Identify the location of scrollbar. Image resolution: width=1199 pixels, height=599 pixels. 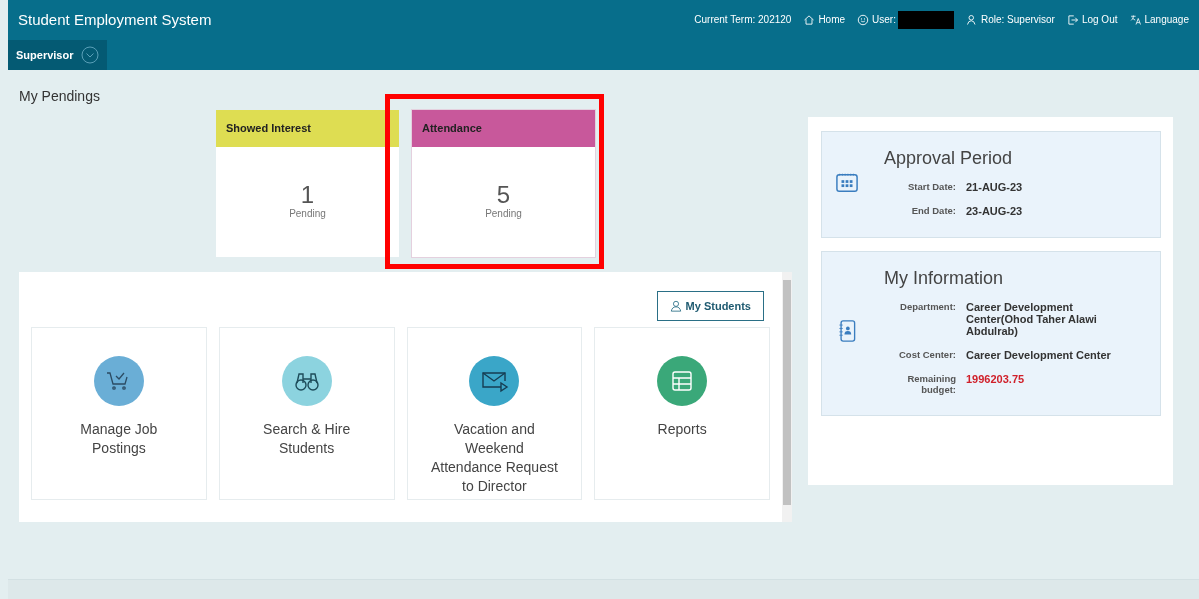
(787, 396).